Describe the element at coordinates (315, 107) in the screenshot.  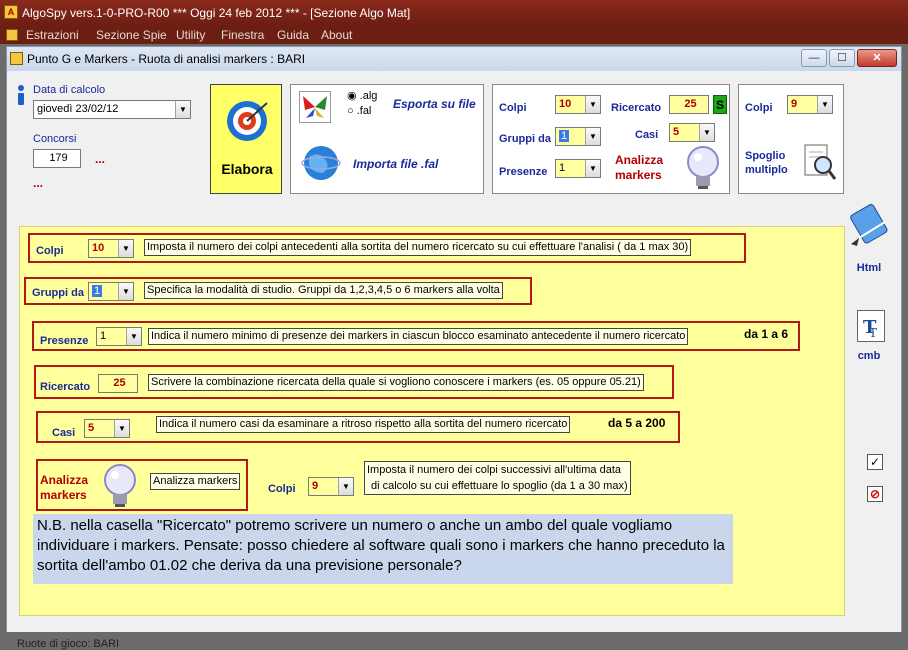
I see `butterfly-icon` at that location.